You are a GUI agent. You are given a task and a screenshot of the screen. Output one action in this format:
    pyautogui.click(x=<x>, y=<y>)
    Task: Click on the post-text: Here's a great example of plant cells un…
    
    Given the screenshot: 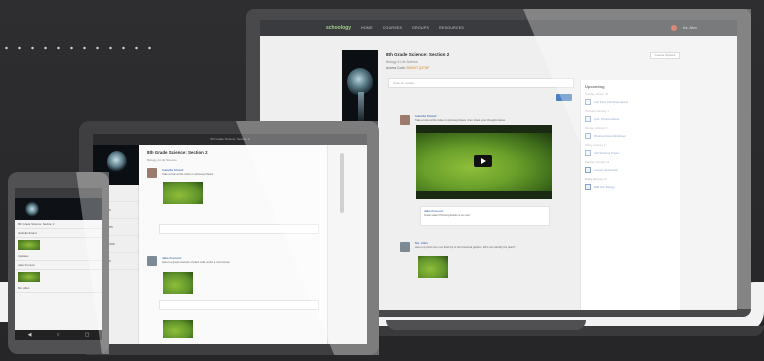 What is the action you would take?
    pyautogui.click(x=196, y=262)
    